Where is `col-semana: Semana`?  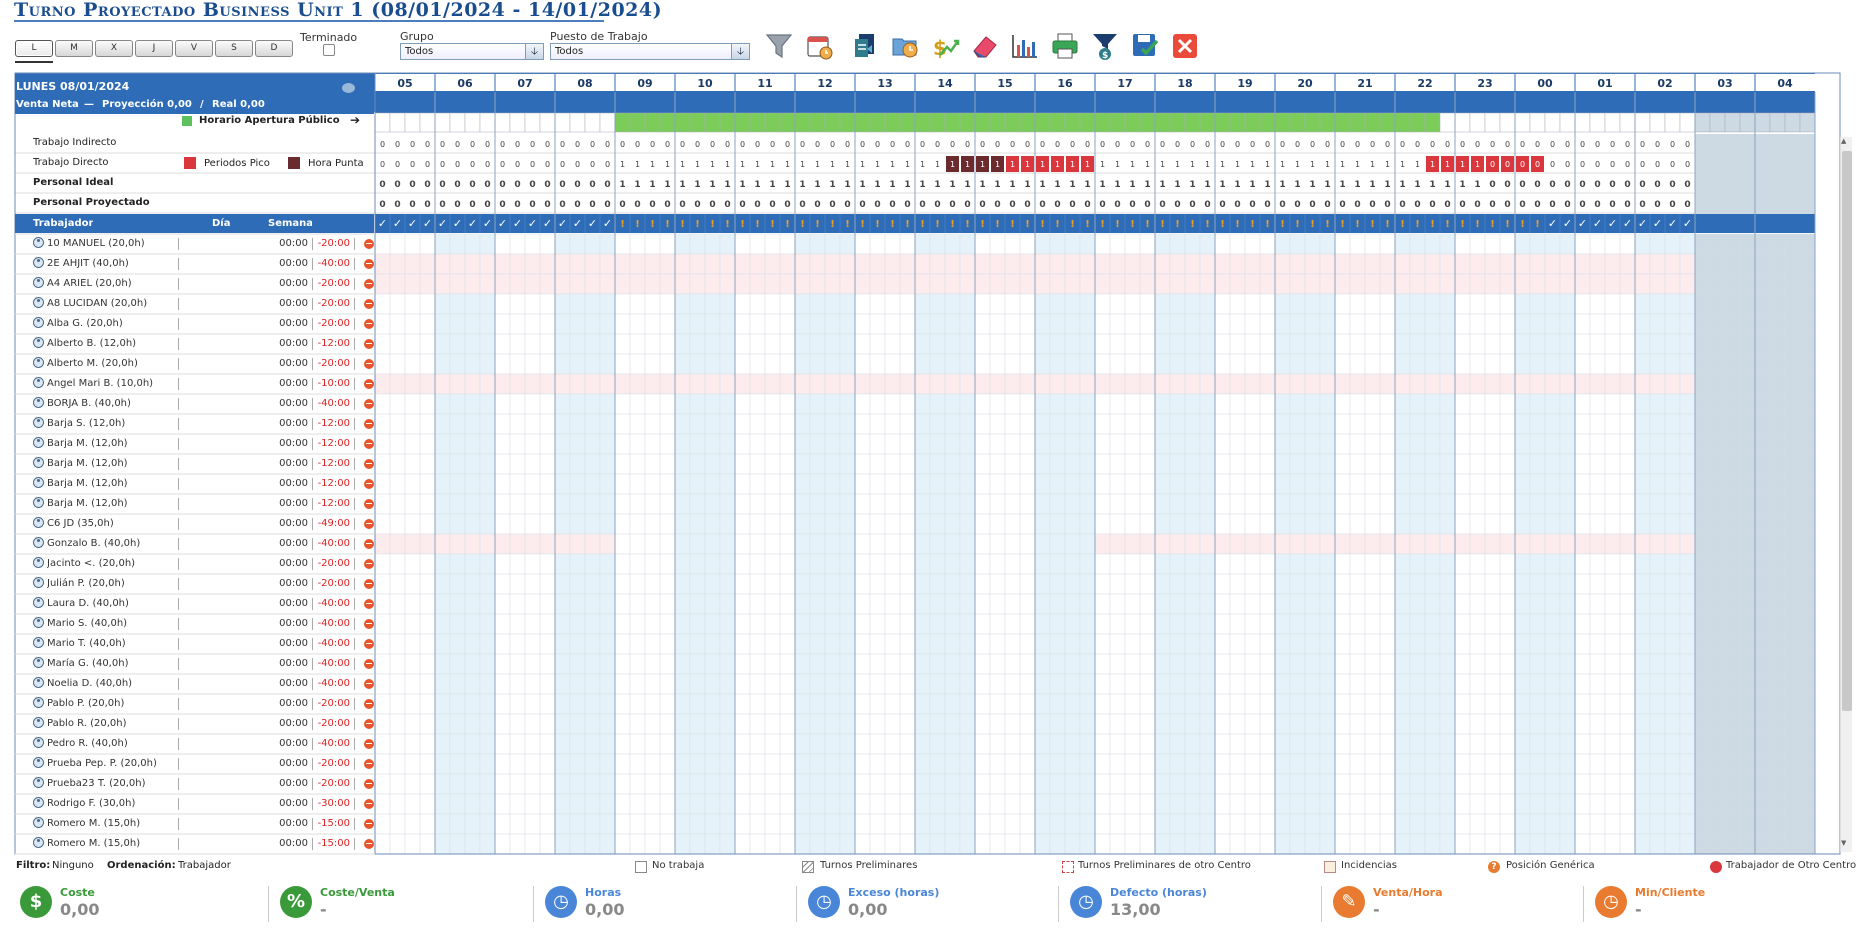
col-semana: Semana is located at coordinates (290, 224).